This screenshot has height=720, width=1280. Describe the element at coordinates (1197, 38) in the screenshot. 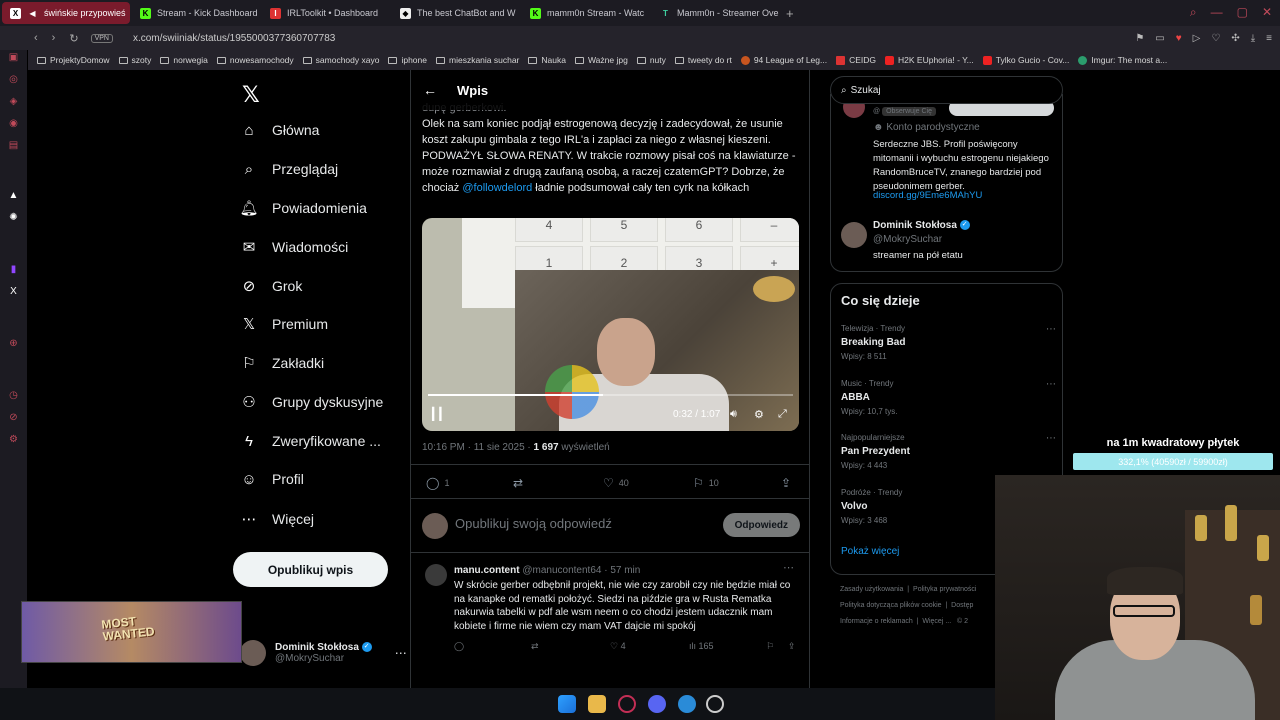

I see `play-icon: ▷` at that location.